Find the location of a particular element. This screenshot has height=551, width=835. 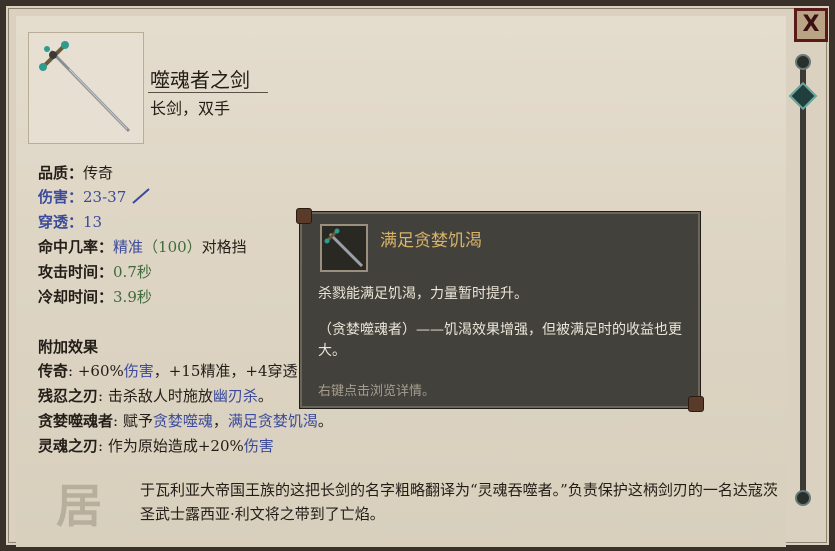

scrollbar-track is located at coordinates (803, 280).